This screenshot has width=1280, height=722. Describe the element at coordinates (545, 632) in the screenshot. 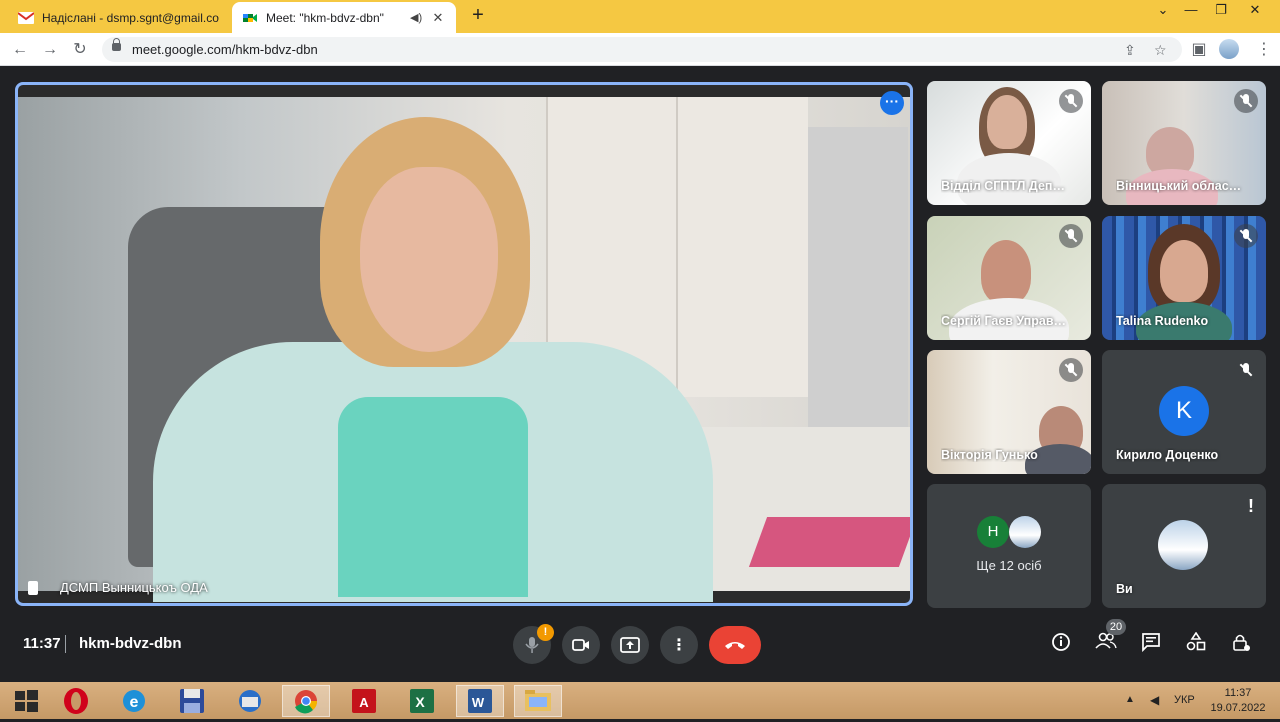

I see `mic-warning-badge: !` at that location.